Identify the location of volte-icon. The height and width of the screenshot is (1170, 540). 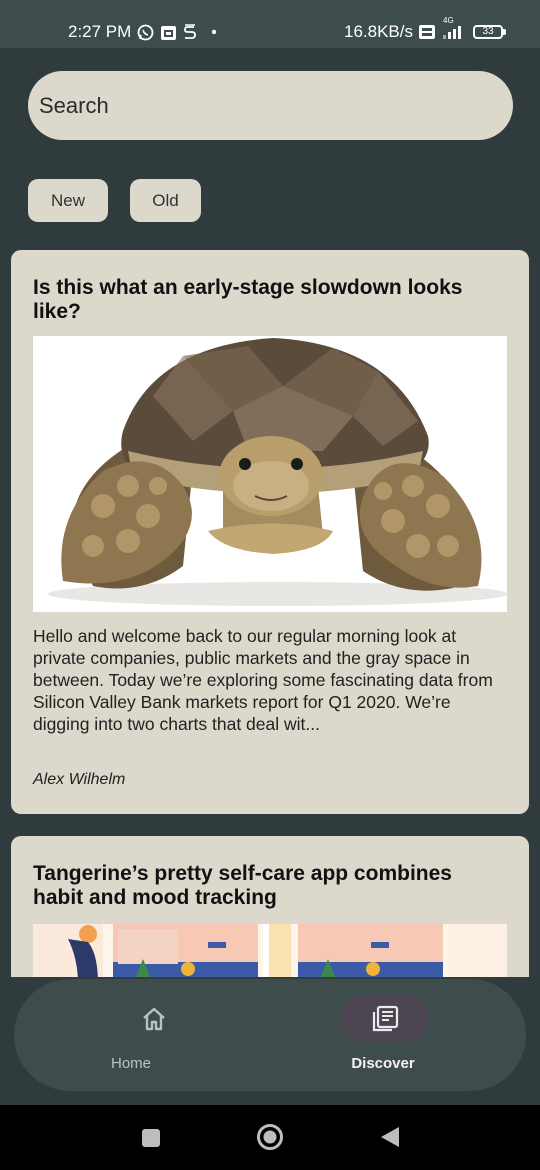
(427, 32).